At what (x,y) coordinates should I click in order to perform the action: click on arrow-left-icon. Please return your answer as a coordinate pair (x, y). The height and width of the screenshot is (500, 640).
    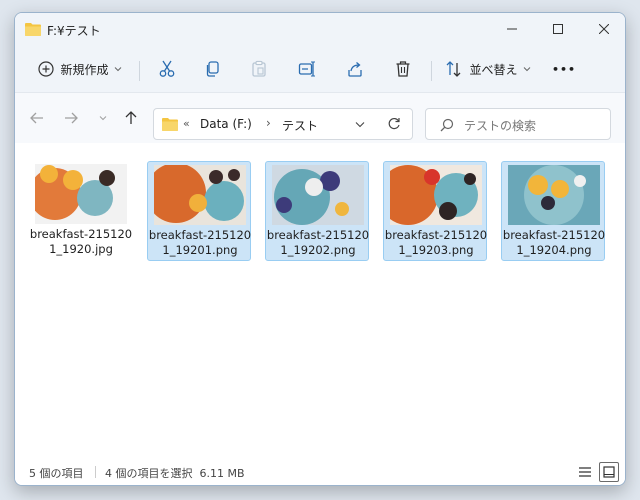
    Looking at the image, I should click on (36, 118).